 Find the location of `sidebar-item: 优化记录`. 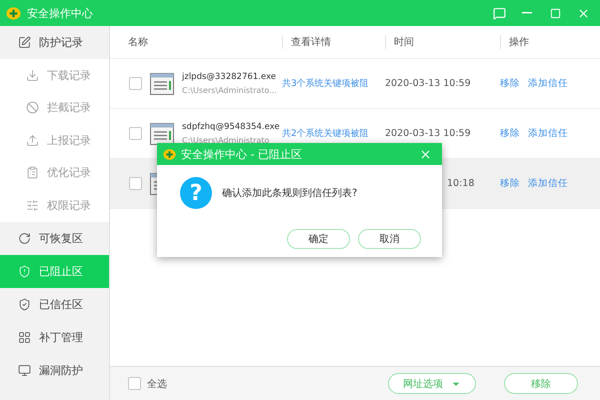

sidebar-item: 优化记录 is located at coordinates (54, 172).